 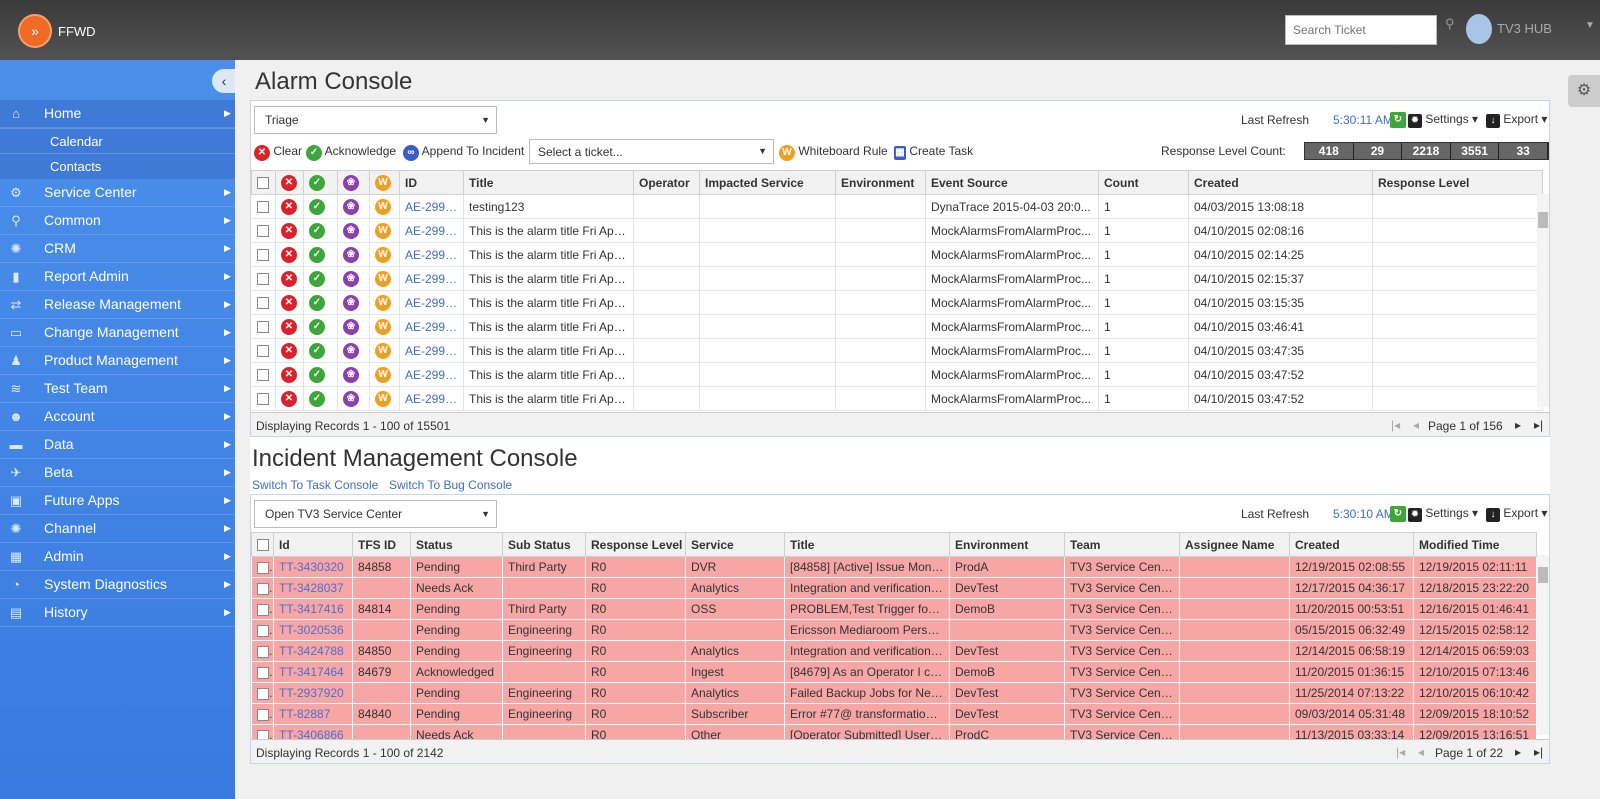 I want to click on column-header: Service, so click(x=735, y=544).